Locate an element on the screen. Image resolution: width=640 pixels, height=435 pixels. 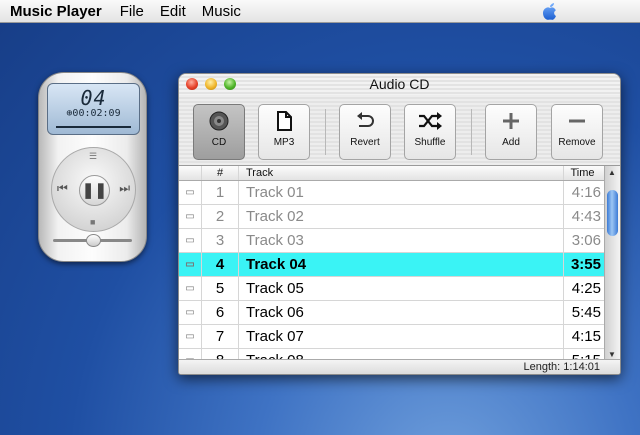
track-name-cell: Track 06 is located at coordinates (401, 312).